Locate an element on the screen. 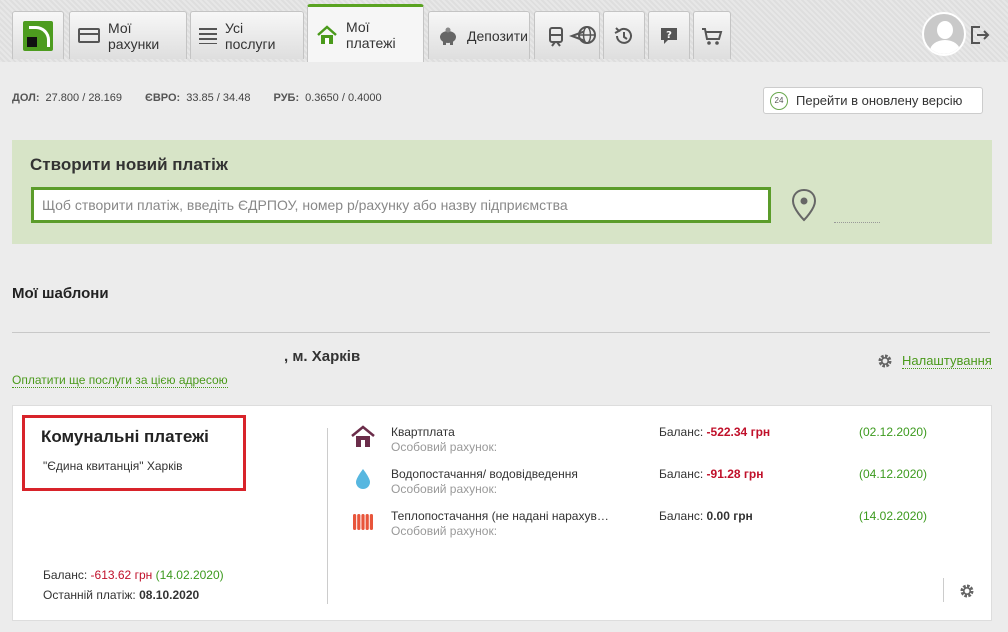 The height and width of the screenshot is (632, 1008). tab-cart is located at coordinates (712, 35).